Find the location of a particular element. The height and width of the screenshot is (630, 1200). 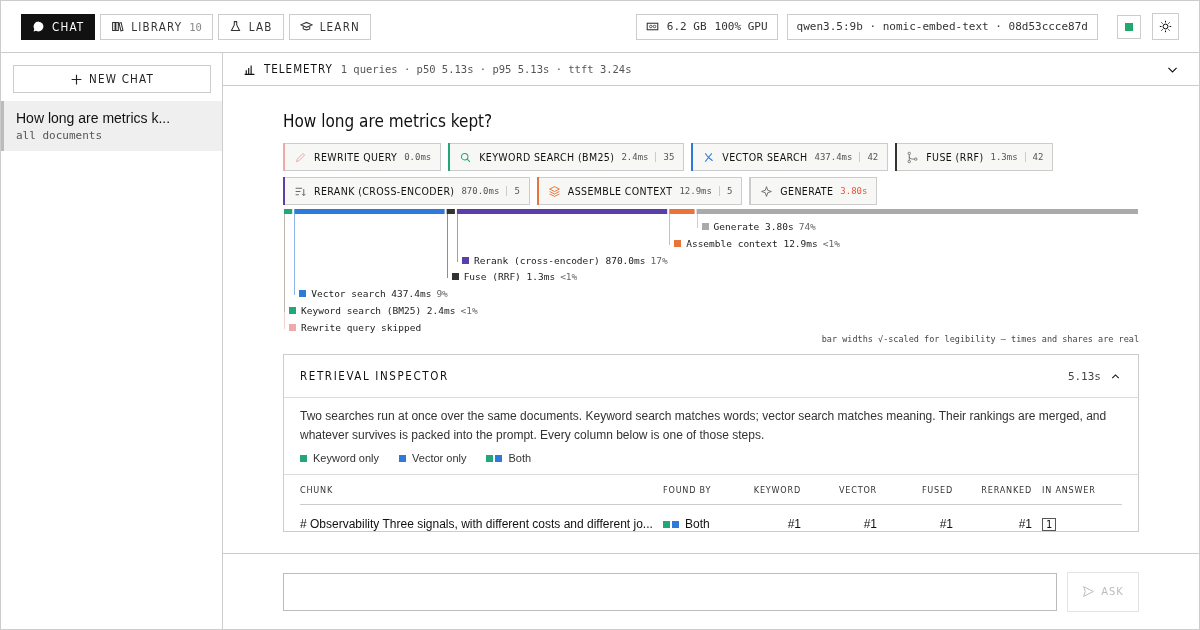

timeline-label: Rewrite query skipped is located at coordinates (361, 327).